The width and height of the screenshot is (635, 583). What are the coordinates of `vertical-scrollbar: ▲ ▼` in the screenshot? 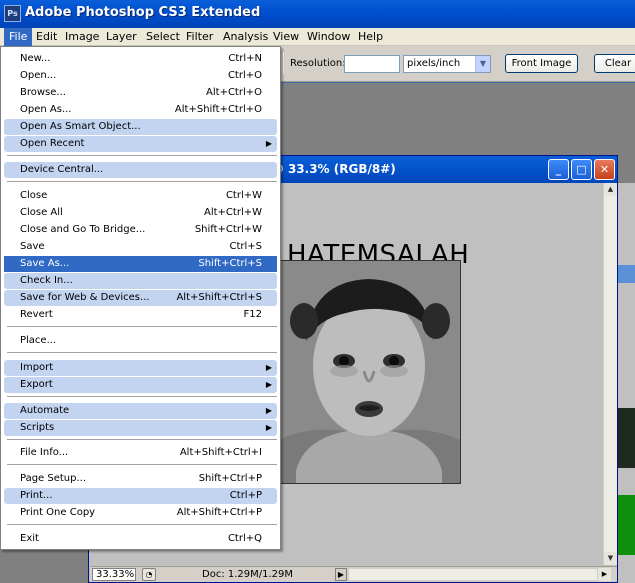 It's located at (610, 374).